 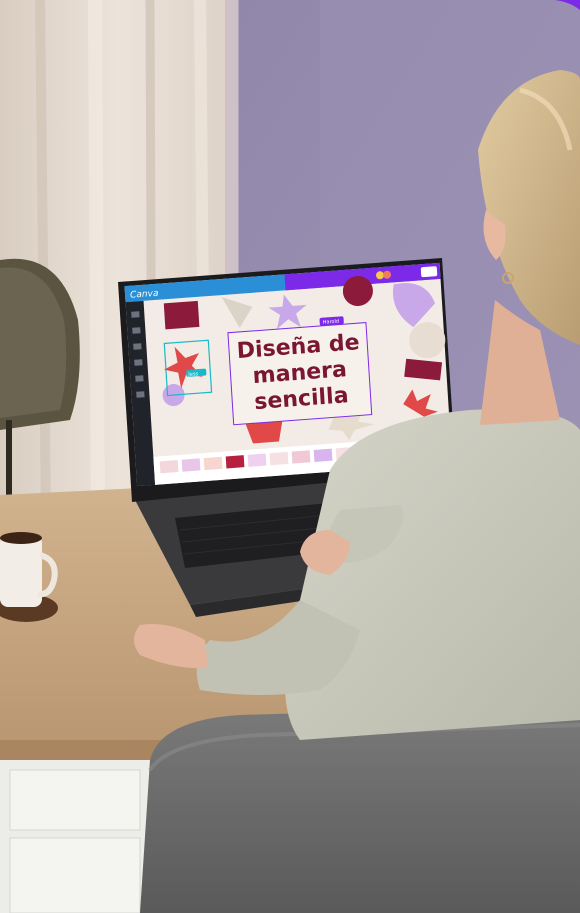 What do you see at coordinates (144, 295) in the screenshot?
I see `canva-logo-icon: Canva` at bounding box center [144, 295].